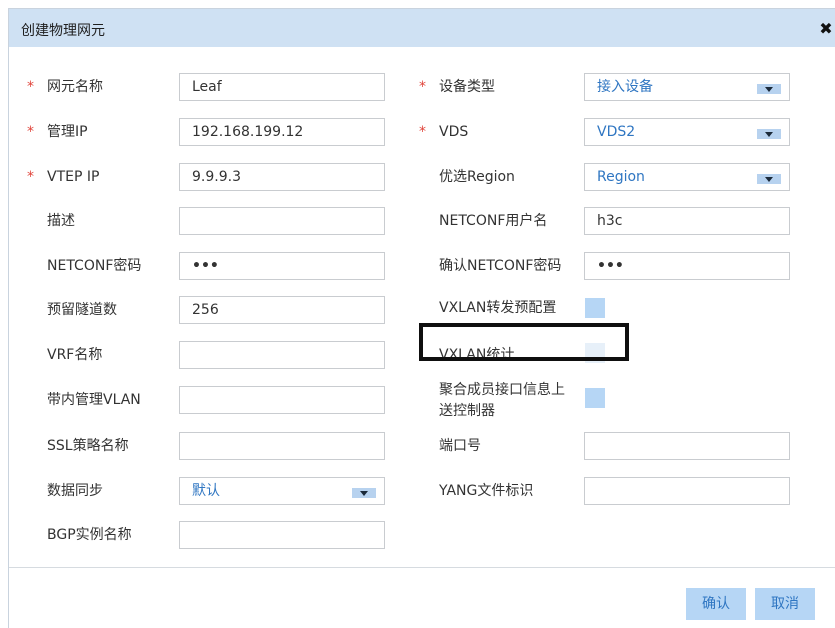 The width and height of the screenshot is (835, 628). Describe the element at coordinates (282, 310) in the screenshot. I see `reserved-tunnels-input` at that location.